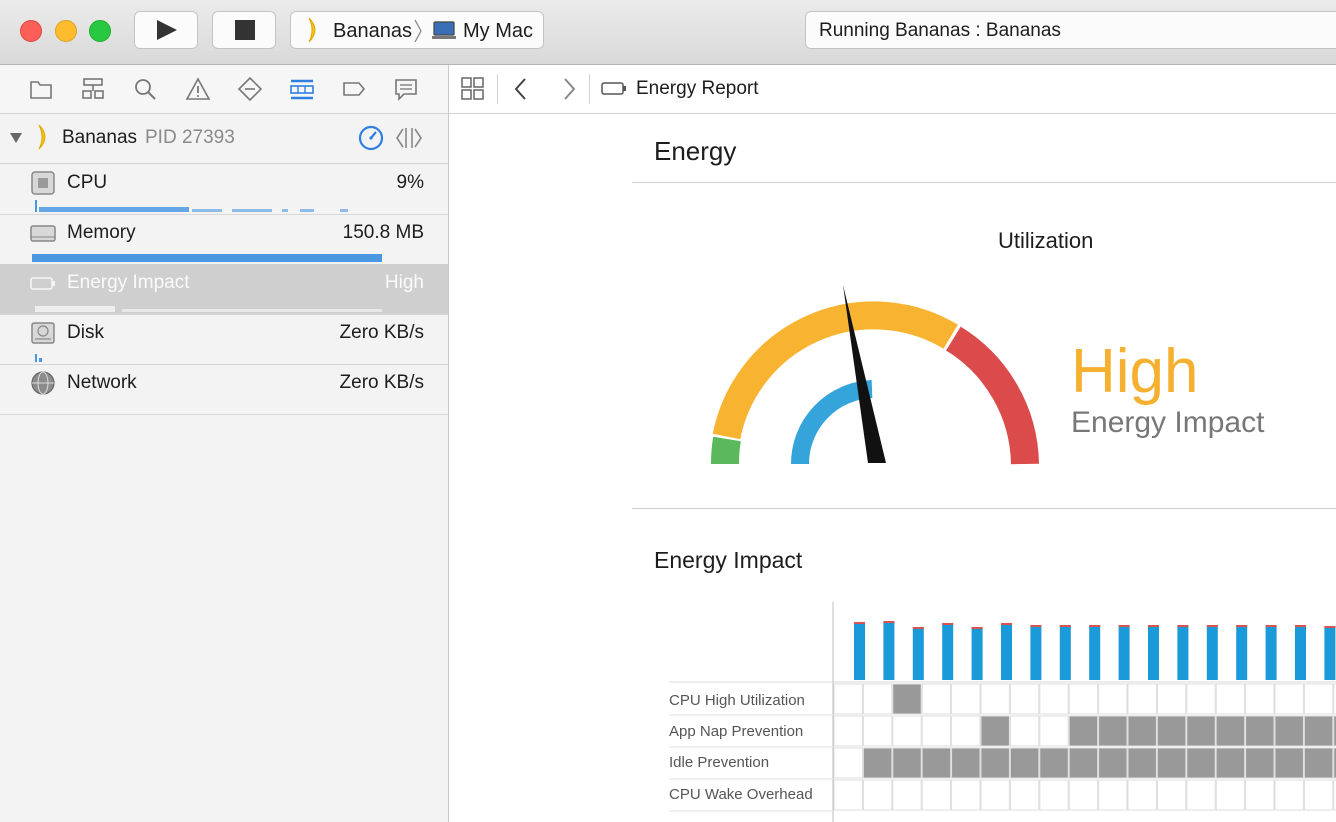  Describe the element at coordinates (145, 89) in the screenshot. I see `search-icon` at that location.